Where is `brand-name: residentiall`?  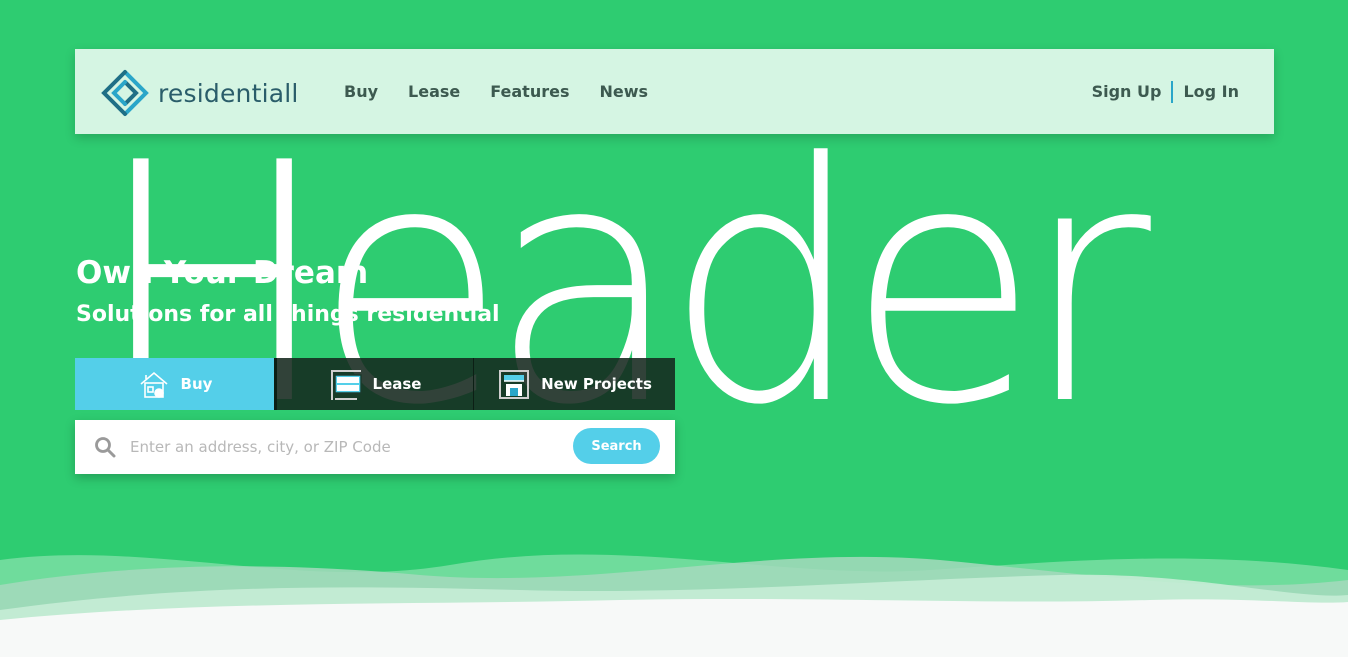
brand-name: residentiall is located at coordinates (228, 93).